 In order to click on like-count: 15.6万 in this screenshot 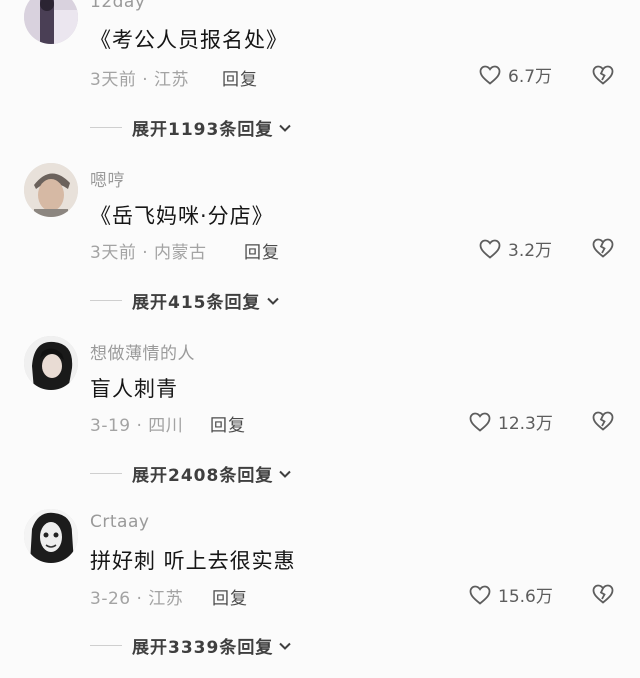, I will do `click(525, 597)`.